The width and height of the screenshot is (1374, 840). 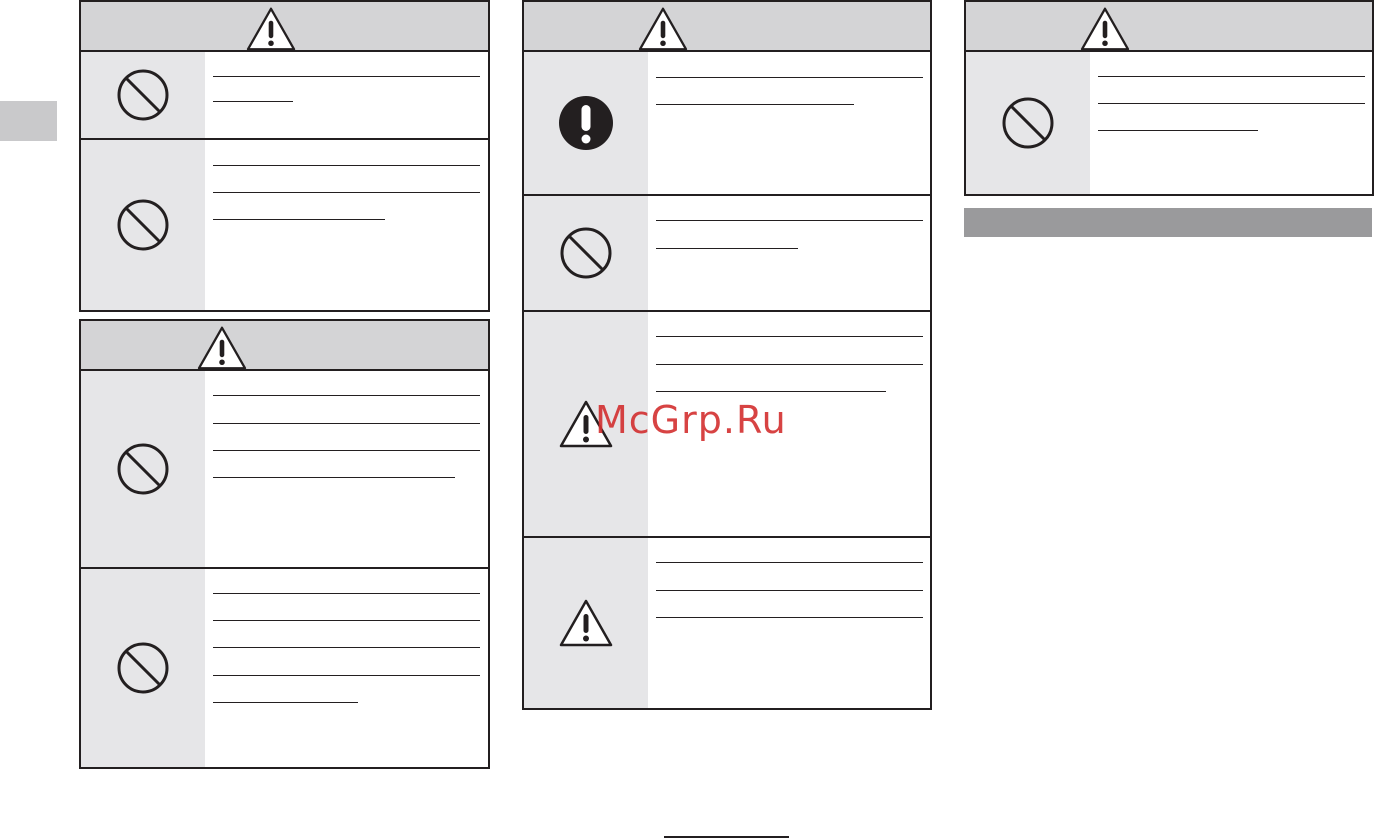 What do you see at coordinates (726, 837) in the screenshot?
I see `page-number-rule` at bounding box center [726, 837].